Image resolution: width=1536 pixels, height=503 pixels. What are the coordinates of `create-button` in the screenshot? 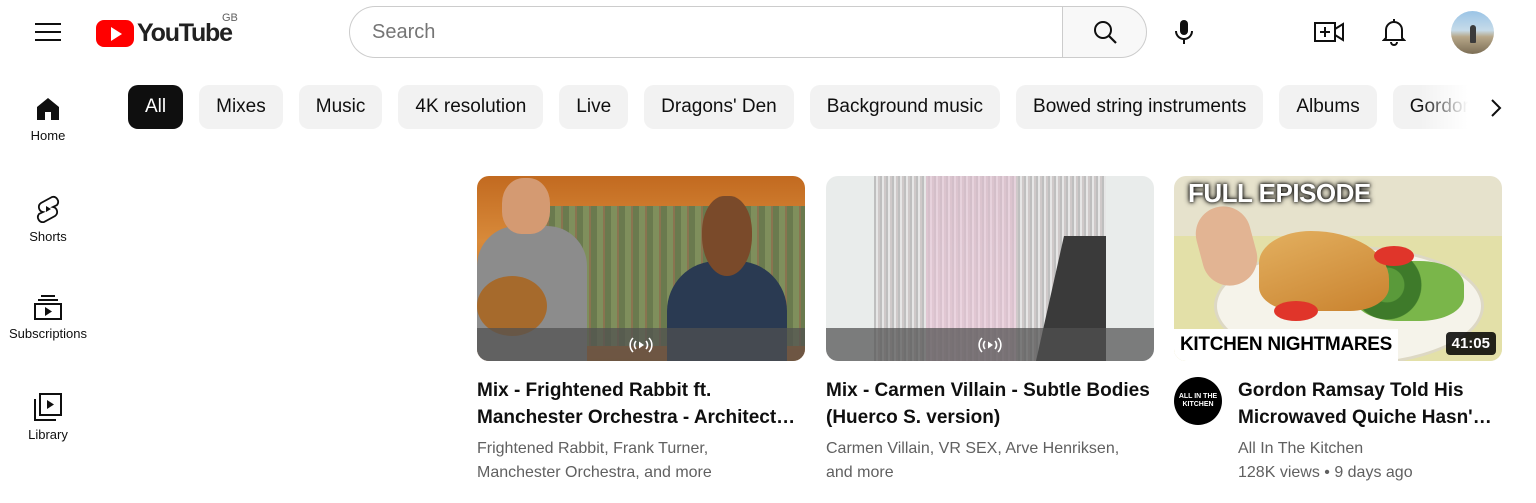 It's located at (1329, 32).